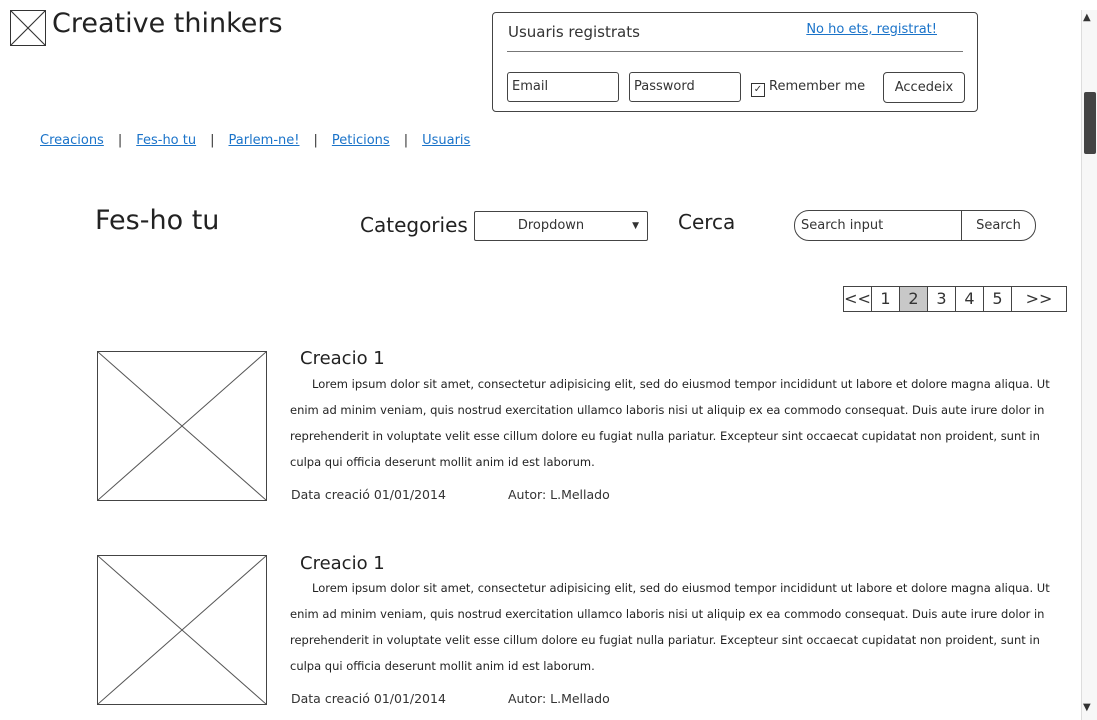 The height and width of the screenshot is (720, 1097). What do you see at coordinates (635, 226) in the screenshot?
I see `chevron-down-icon: ▼` at bounding box center [635, 226].